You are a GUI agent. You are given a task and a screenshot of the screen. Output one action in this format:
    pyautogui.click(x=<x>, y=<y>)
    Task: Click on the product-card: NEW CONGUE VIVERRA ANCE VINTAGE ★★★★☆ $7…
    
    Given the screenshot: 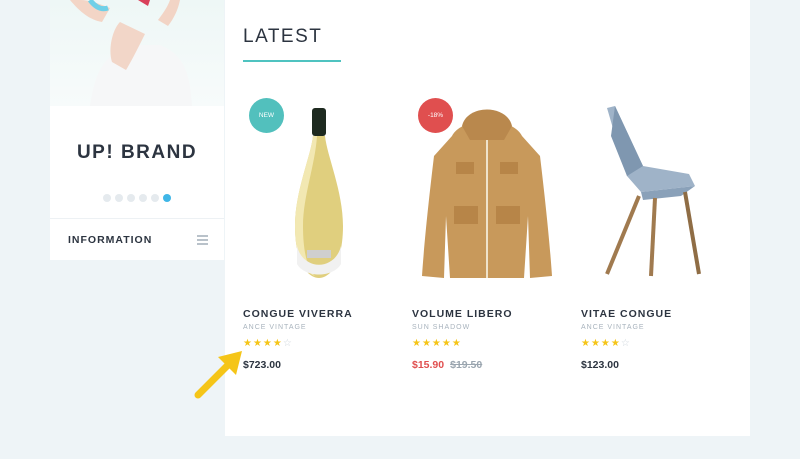 What is the action you would take?
    pyautogui.click(x=318, y=246)
    